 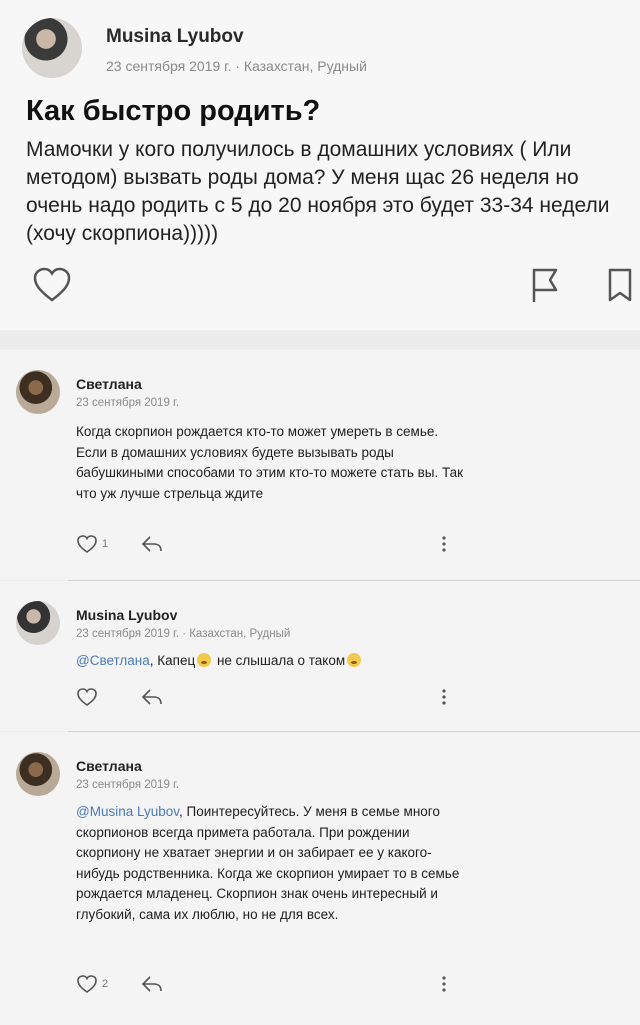 What do you see at coordinates (320, 545) in the screenshot?
I see `comment-actions: 1` at bounding box center [320, 545].